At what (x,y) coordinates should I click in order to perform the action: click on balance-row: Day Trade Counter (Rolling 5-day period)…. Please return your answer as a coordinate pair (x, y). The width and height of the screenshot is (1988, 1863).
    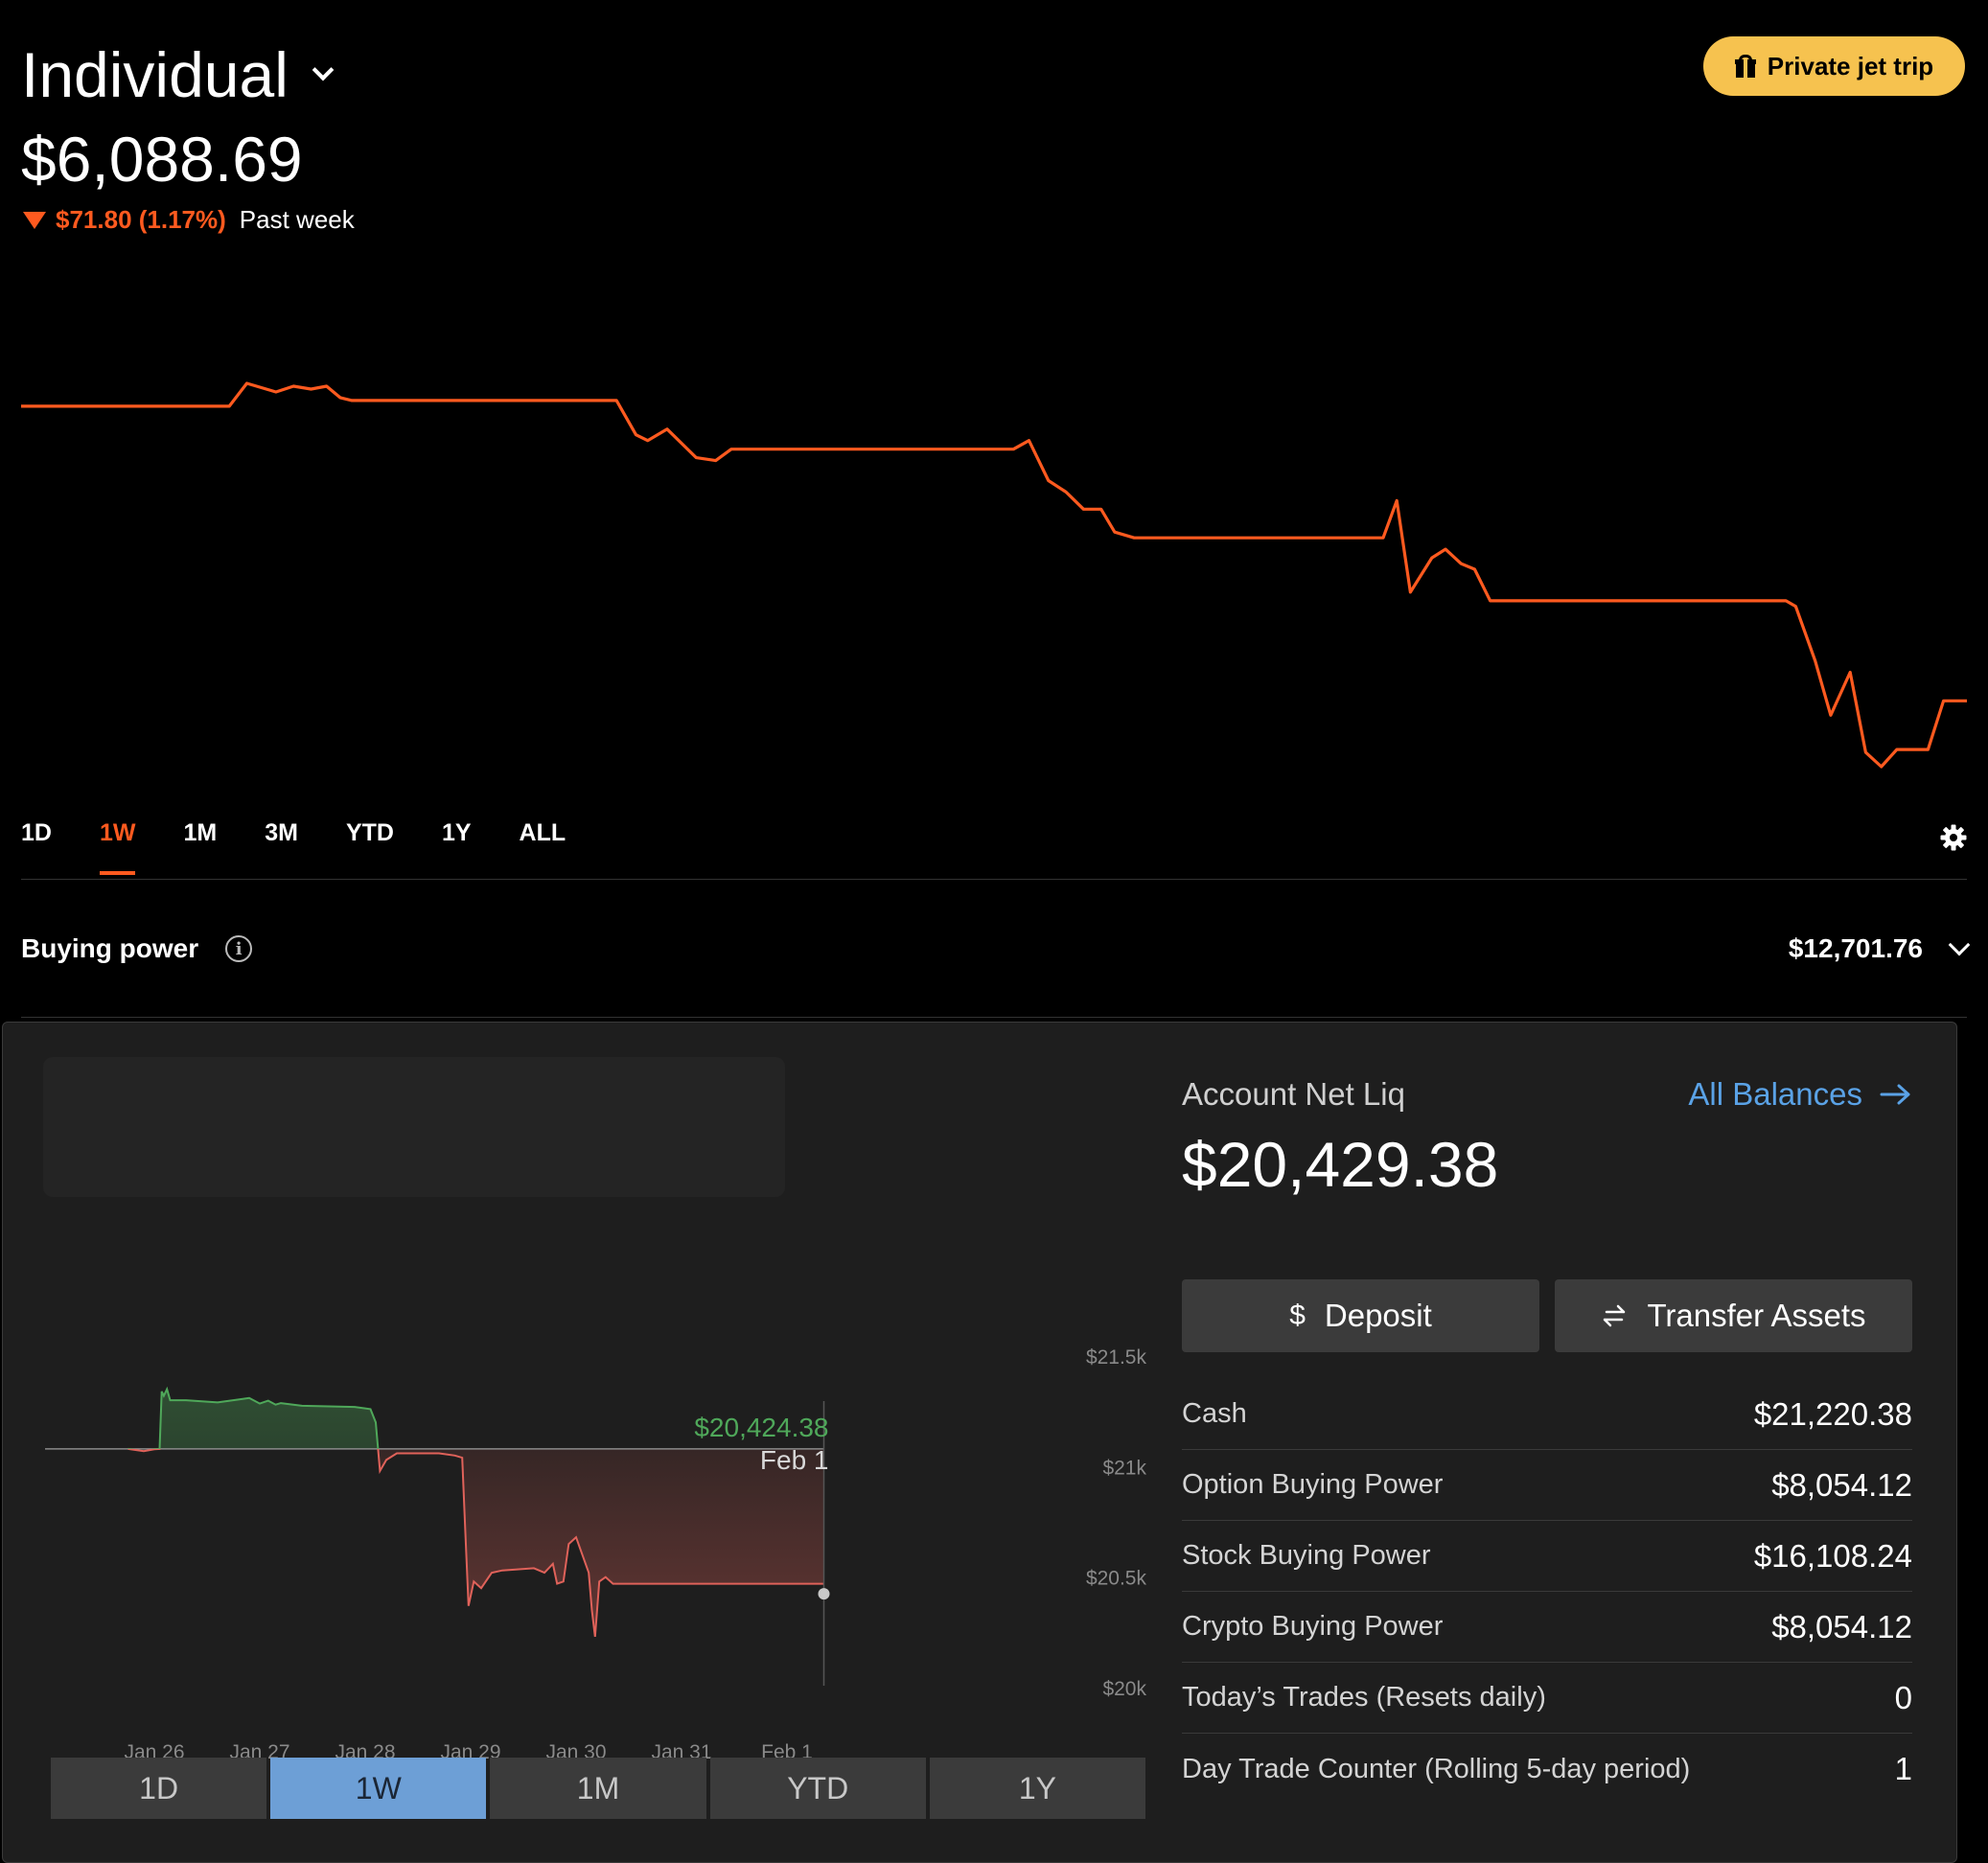
    Looking at the image, I should click on (1547, 1769).